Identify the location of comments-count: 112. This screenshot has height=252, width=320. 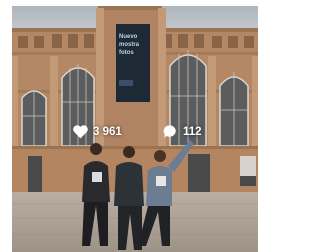
(192, 132).